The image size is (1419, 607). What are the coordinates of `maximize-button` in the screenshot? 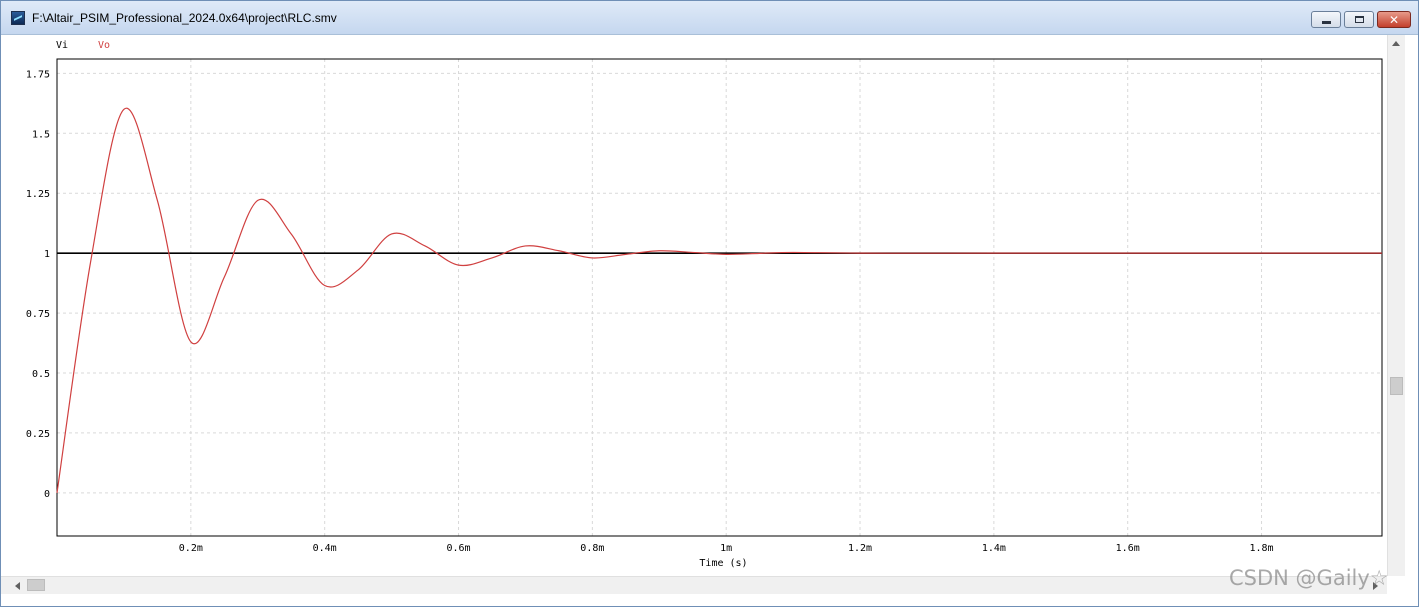 It's located at (1359, 19).